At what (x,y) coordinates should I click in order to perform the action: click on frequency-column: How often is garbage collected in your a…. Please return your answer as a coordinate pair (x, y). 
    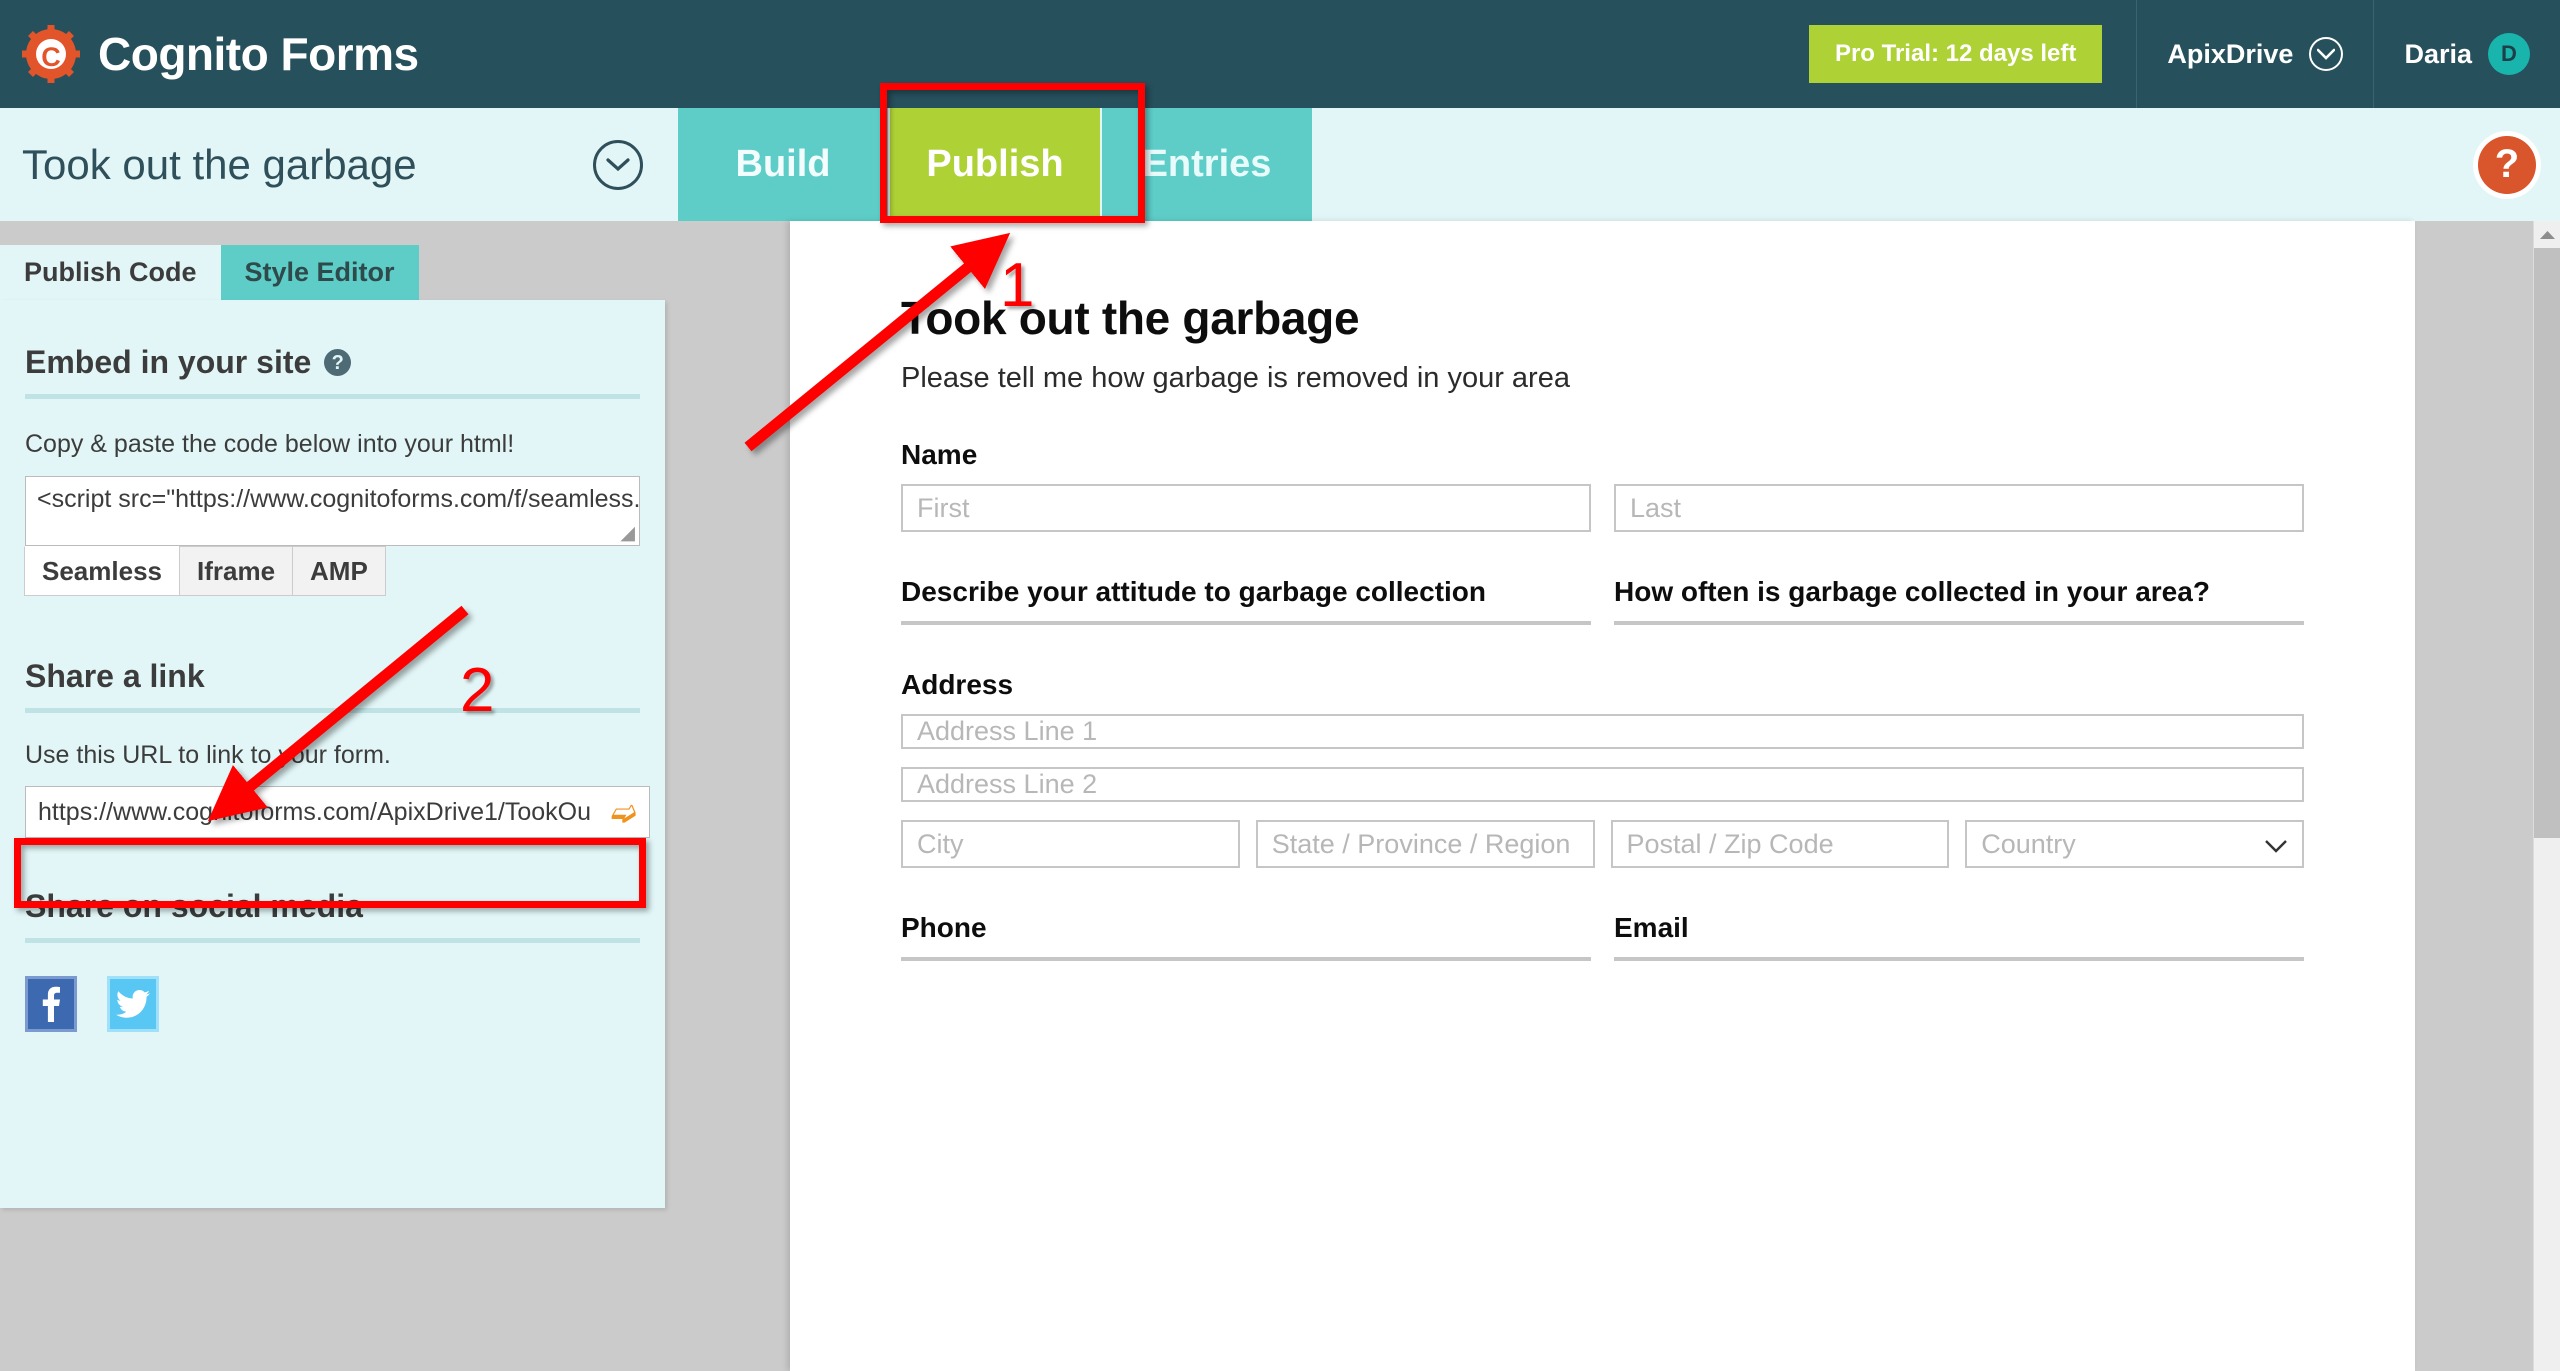
    Looking at the image, I should click on (1959, 600).